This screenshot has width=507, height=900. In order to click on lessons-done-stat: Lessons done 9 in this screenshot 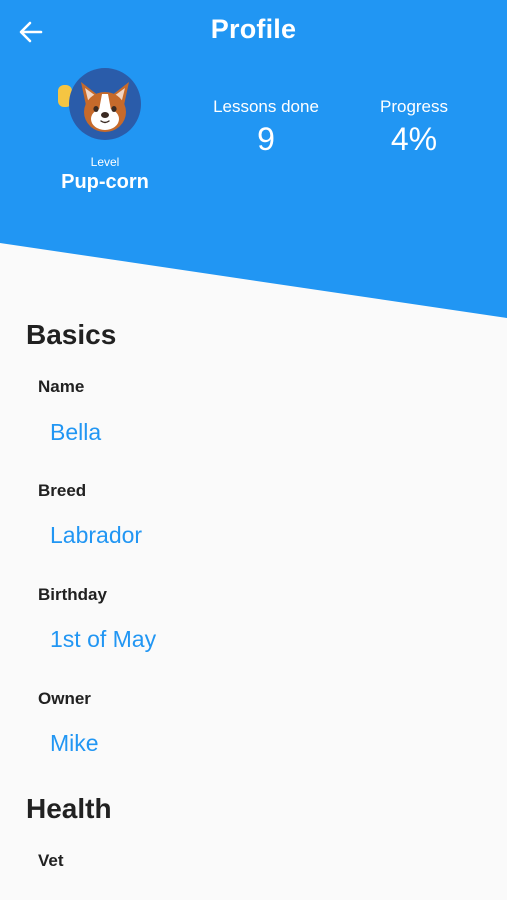, I will do `click(266, 128)`.